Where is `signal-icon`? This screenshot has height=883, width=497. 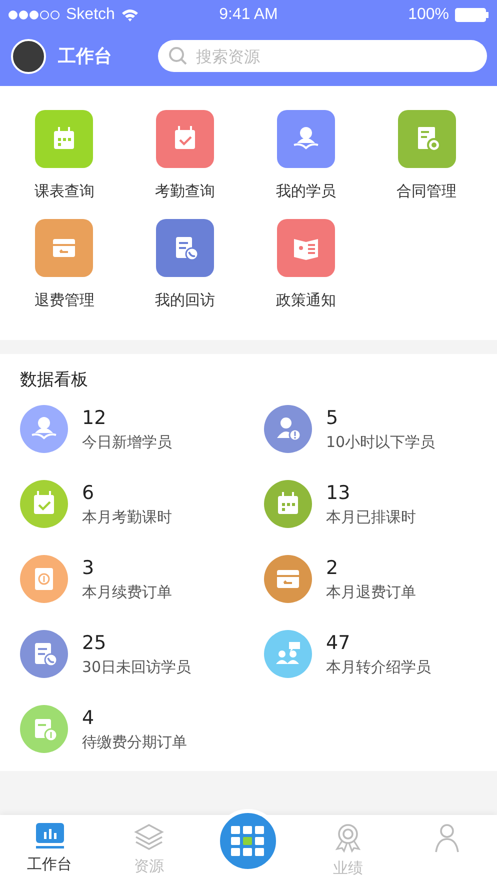
signal-icon is located at coordinates (34, 15).